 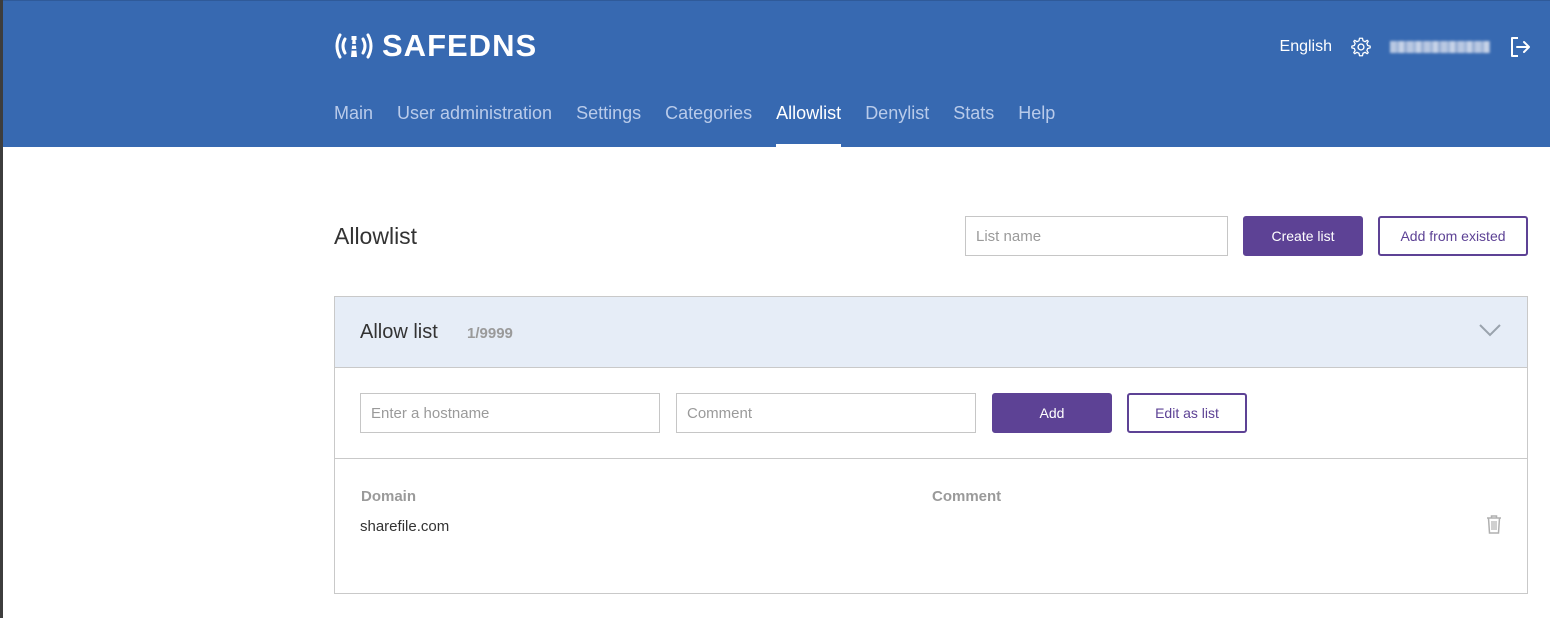 I want to click on brand-logo: SAFEDNS, so click(x=435, y=46).